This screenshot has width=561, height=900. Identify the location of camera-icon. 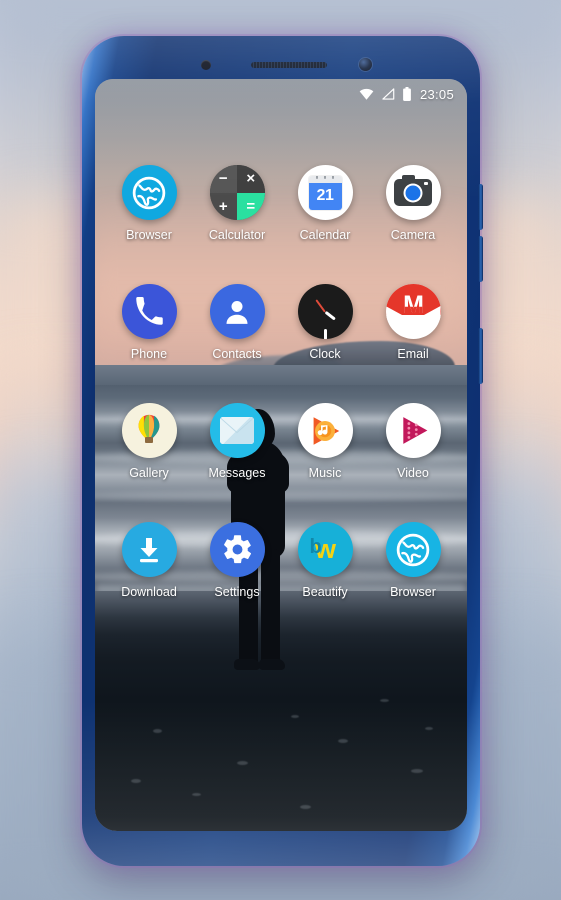
(413, 192).